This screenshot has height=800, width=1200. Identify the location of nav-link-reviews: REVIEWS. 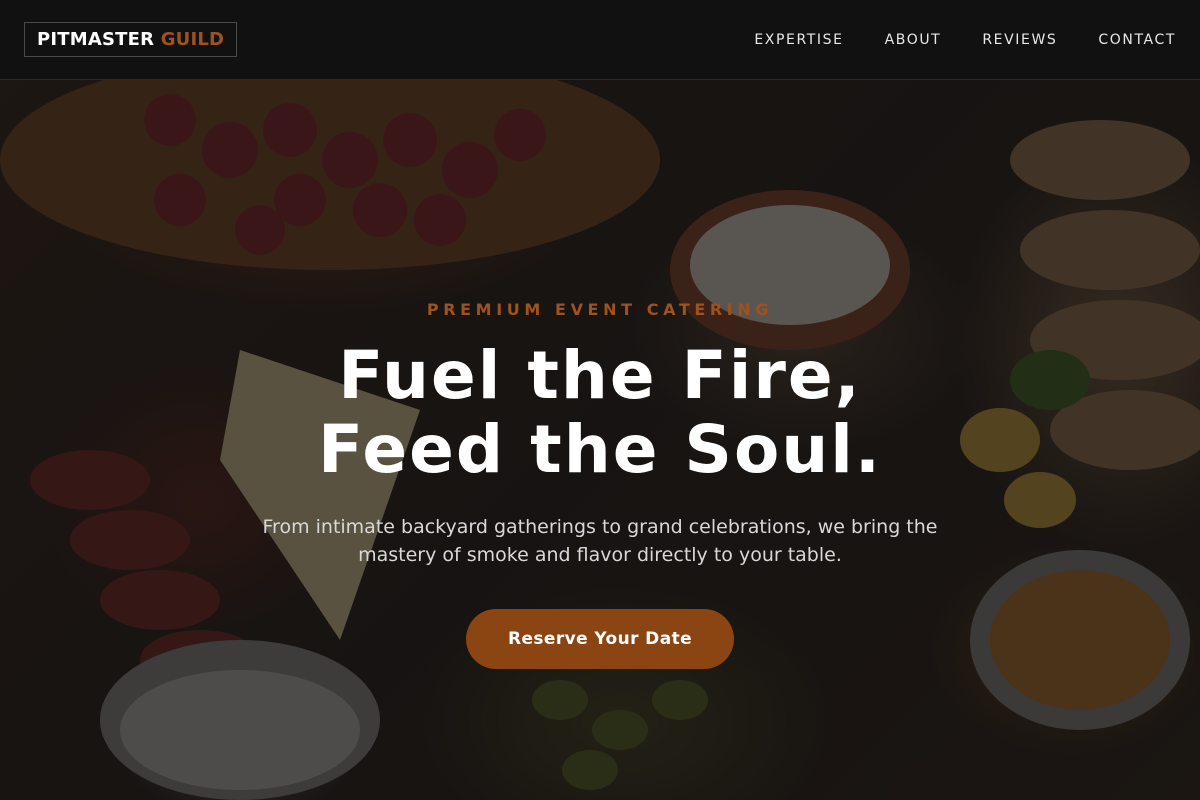
(1019, 40).